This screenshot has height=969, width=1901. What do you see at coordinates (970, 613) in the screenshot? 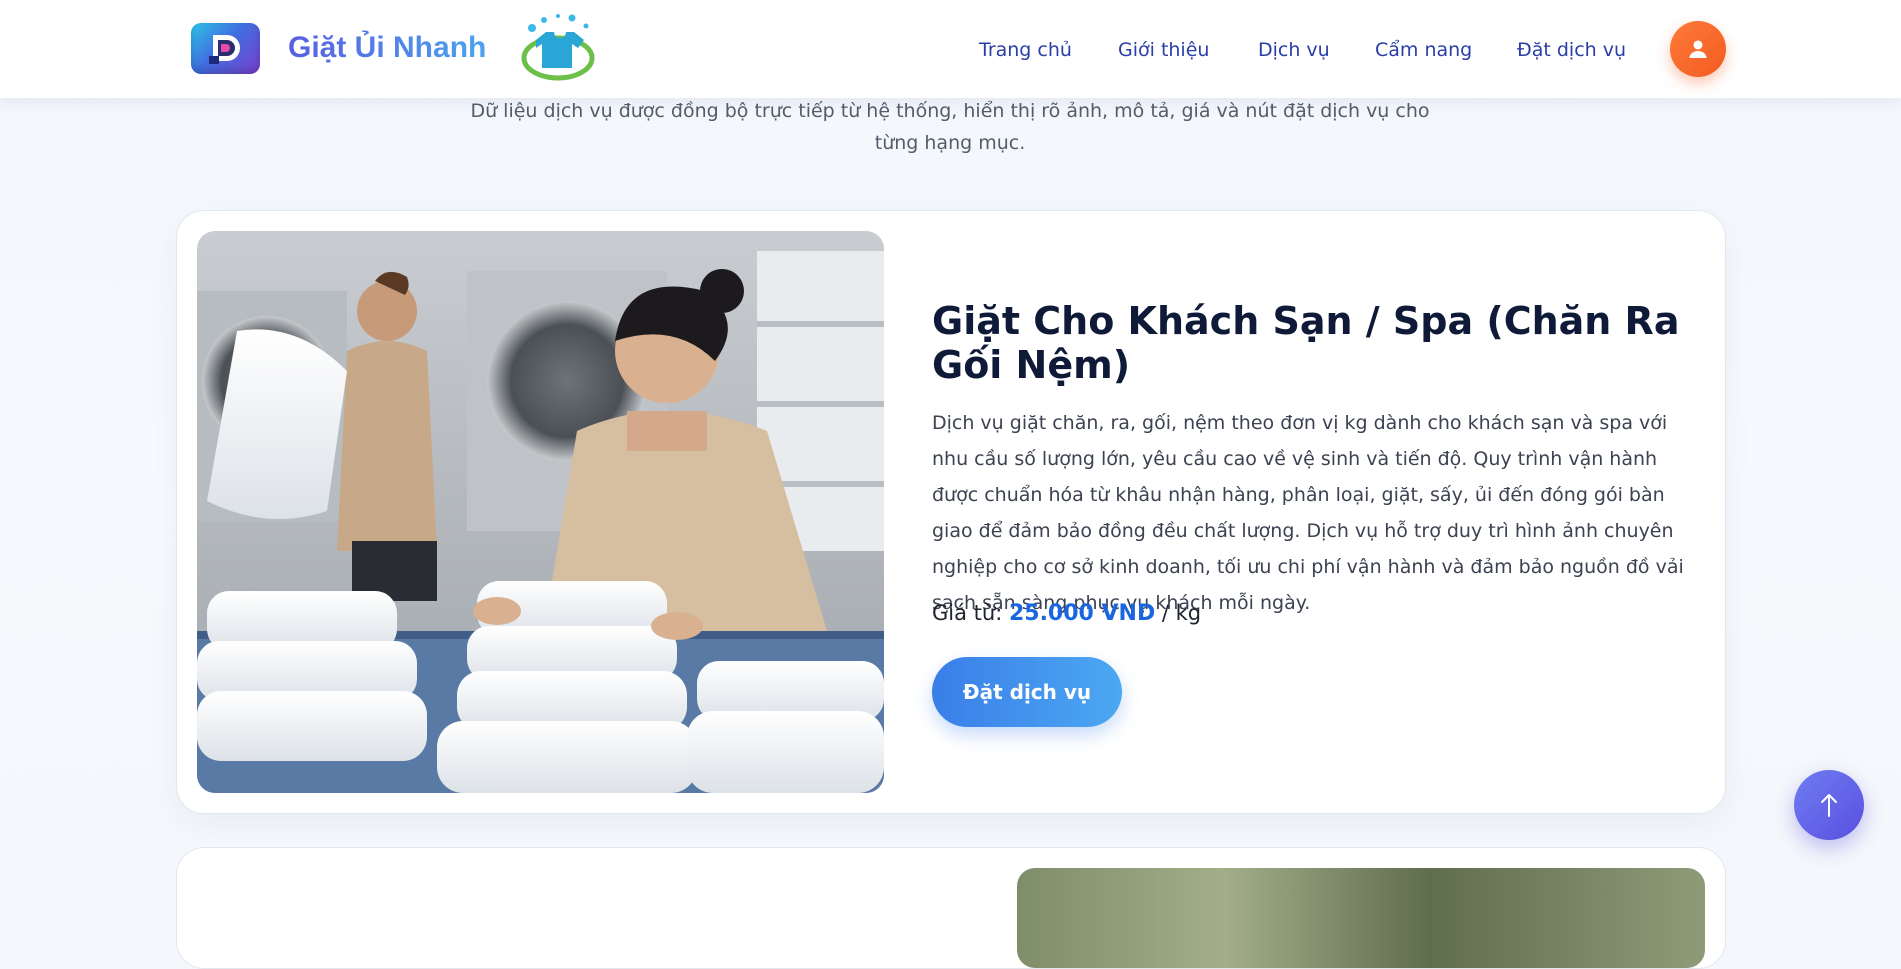
I see `price-prefix: Giá từ:` at bounding box center [970, 613].